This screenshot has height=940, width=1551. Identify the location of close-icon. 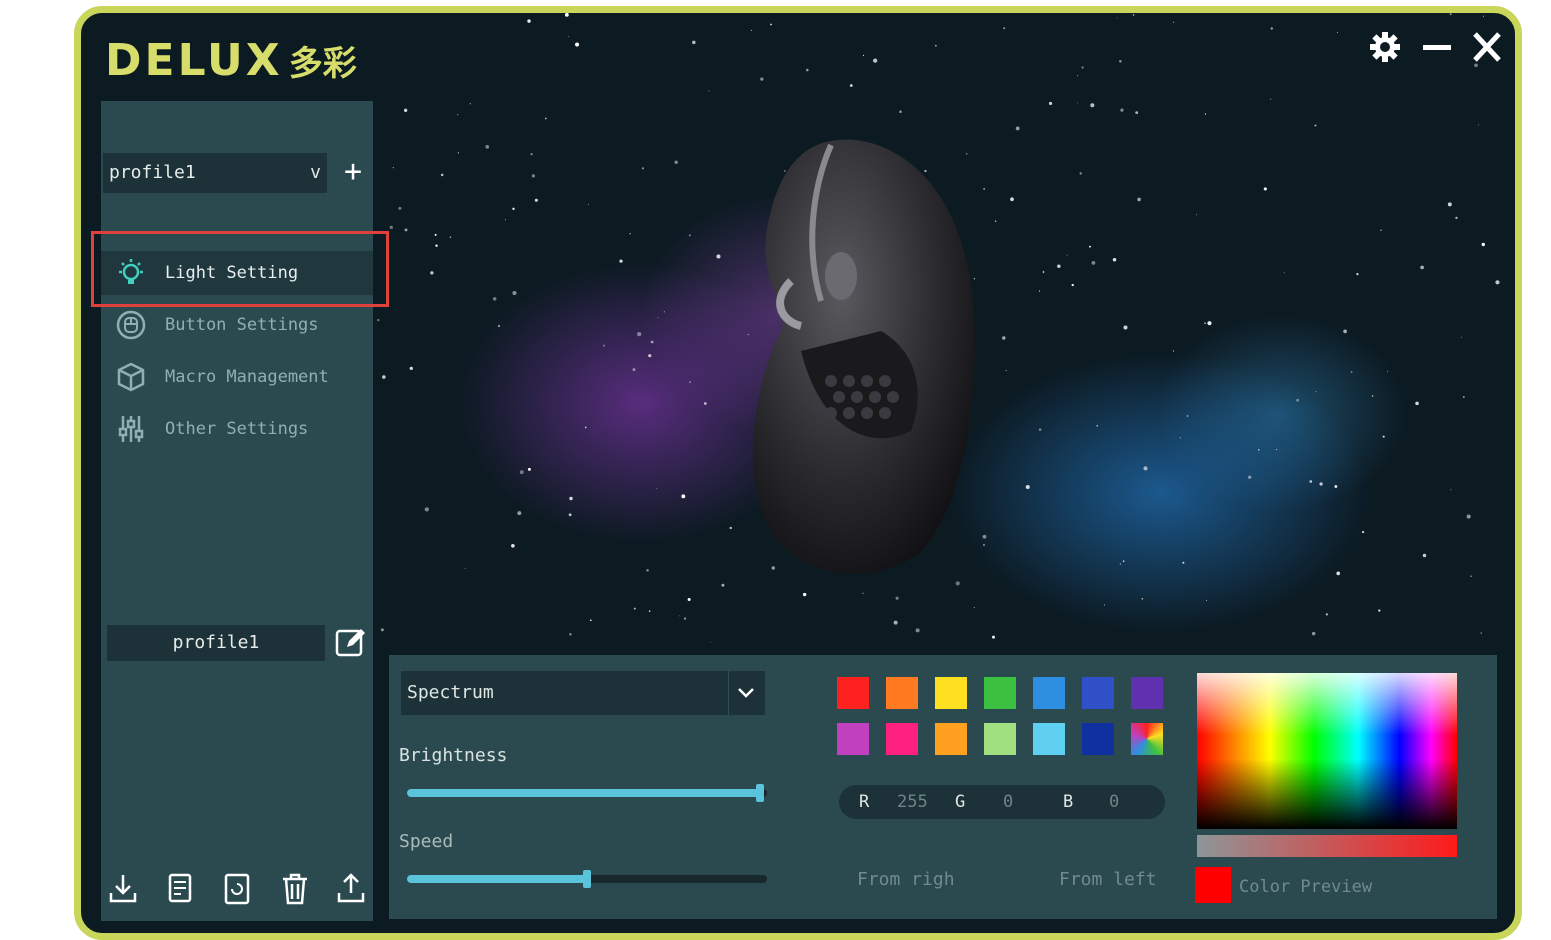
(1487, 47).